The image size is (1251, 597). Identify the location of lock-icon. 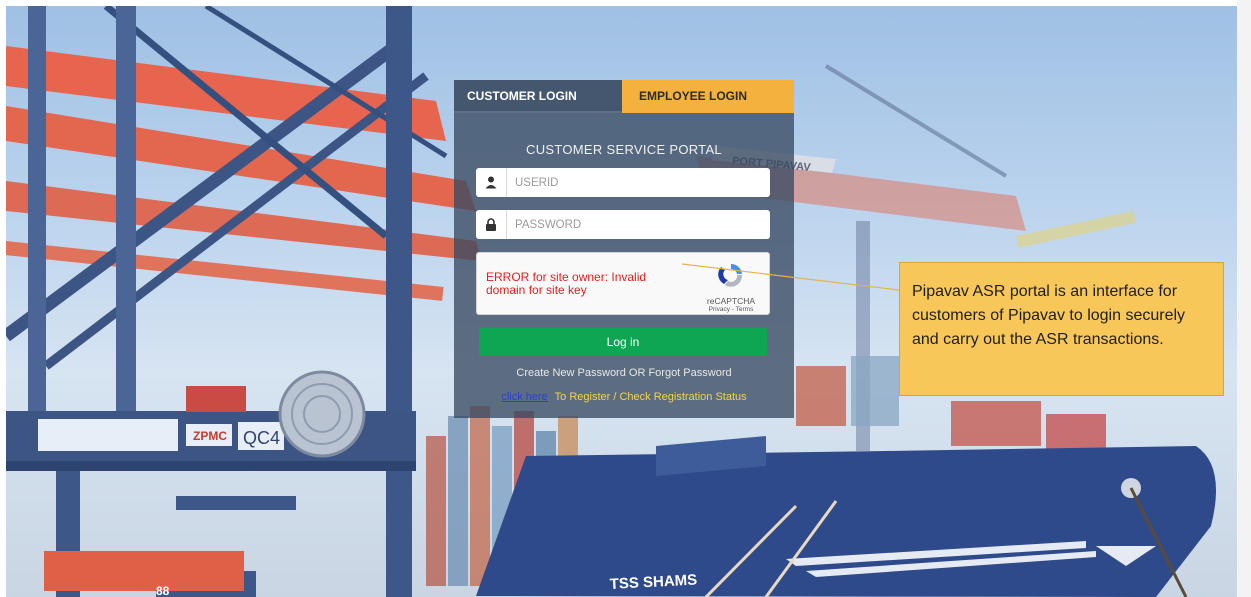
(491, 224).